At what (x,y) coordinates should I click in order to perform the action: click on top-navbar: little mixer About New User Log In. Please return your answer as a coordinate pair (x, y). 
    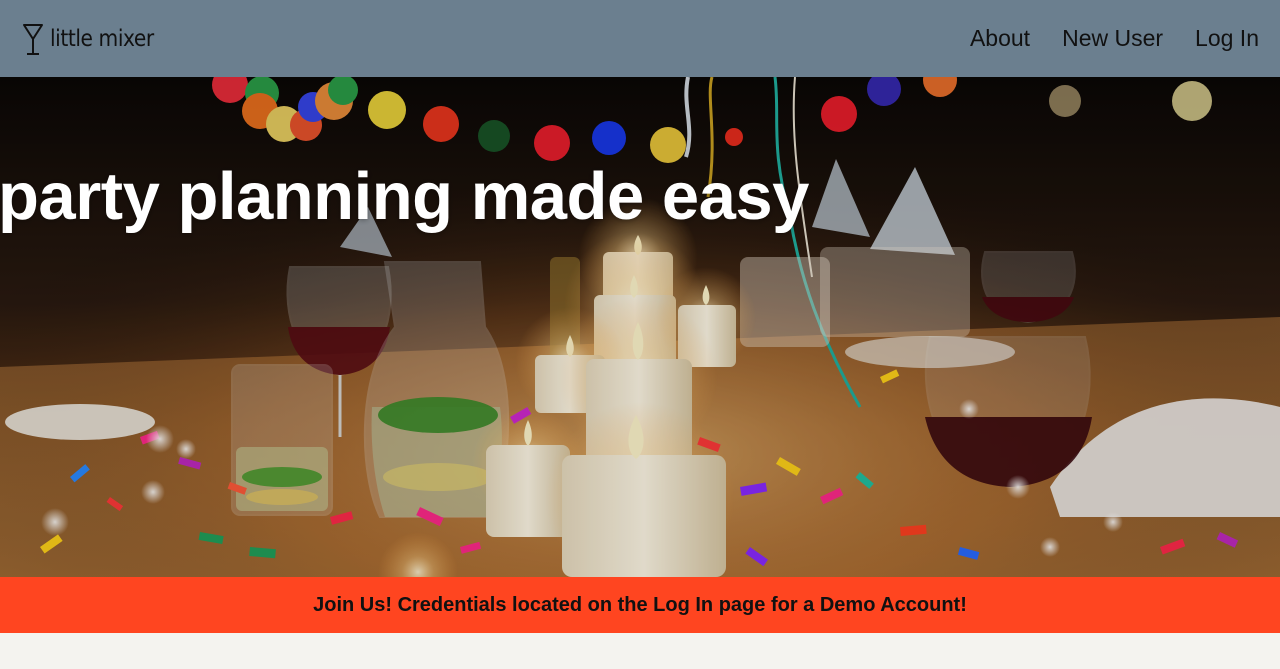
    Looking at the image, I should click on (640, 38).